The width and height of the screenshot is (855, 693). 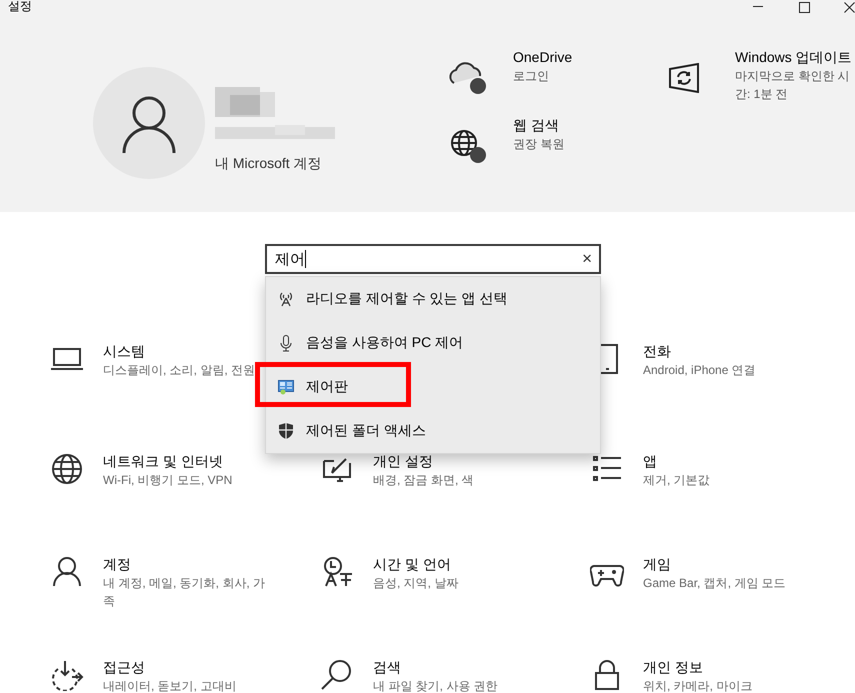 I want to click on category-title: 개인 정보, so click(x=697, y=667).